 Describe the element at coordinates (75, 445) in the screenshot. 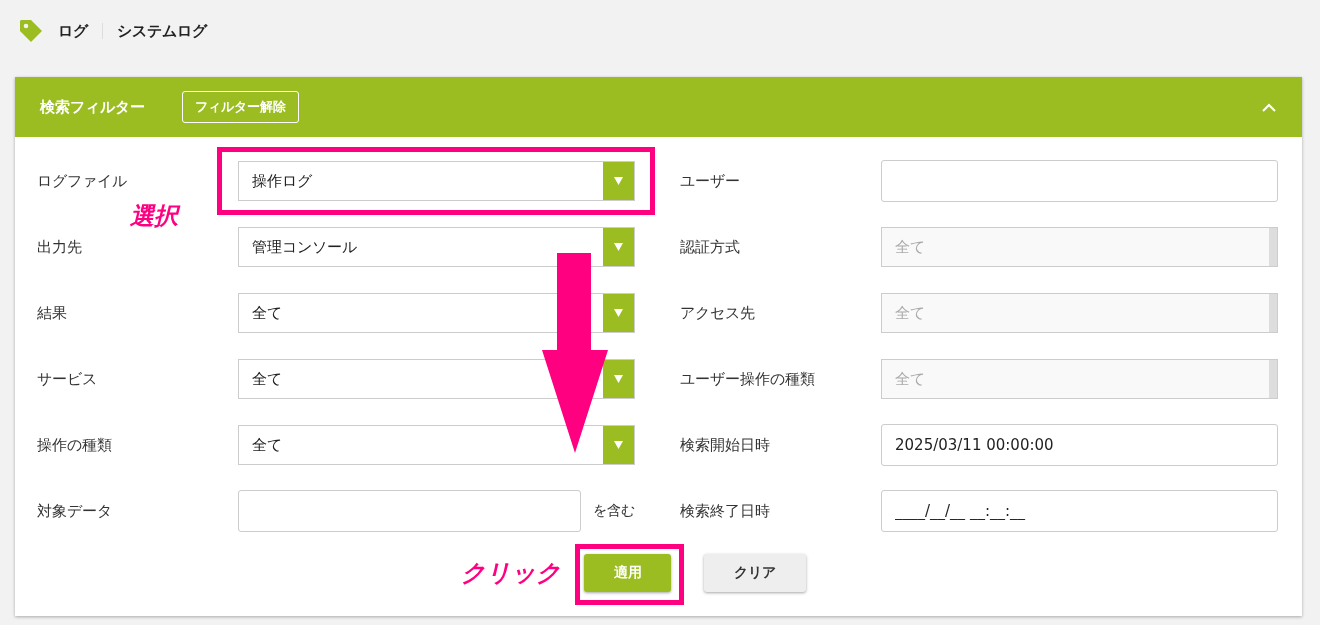

I see `field-label: 操作の種類` at that location.